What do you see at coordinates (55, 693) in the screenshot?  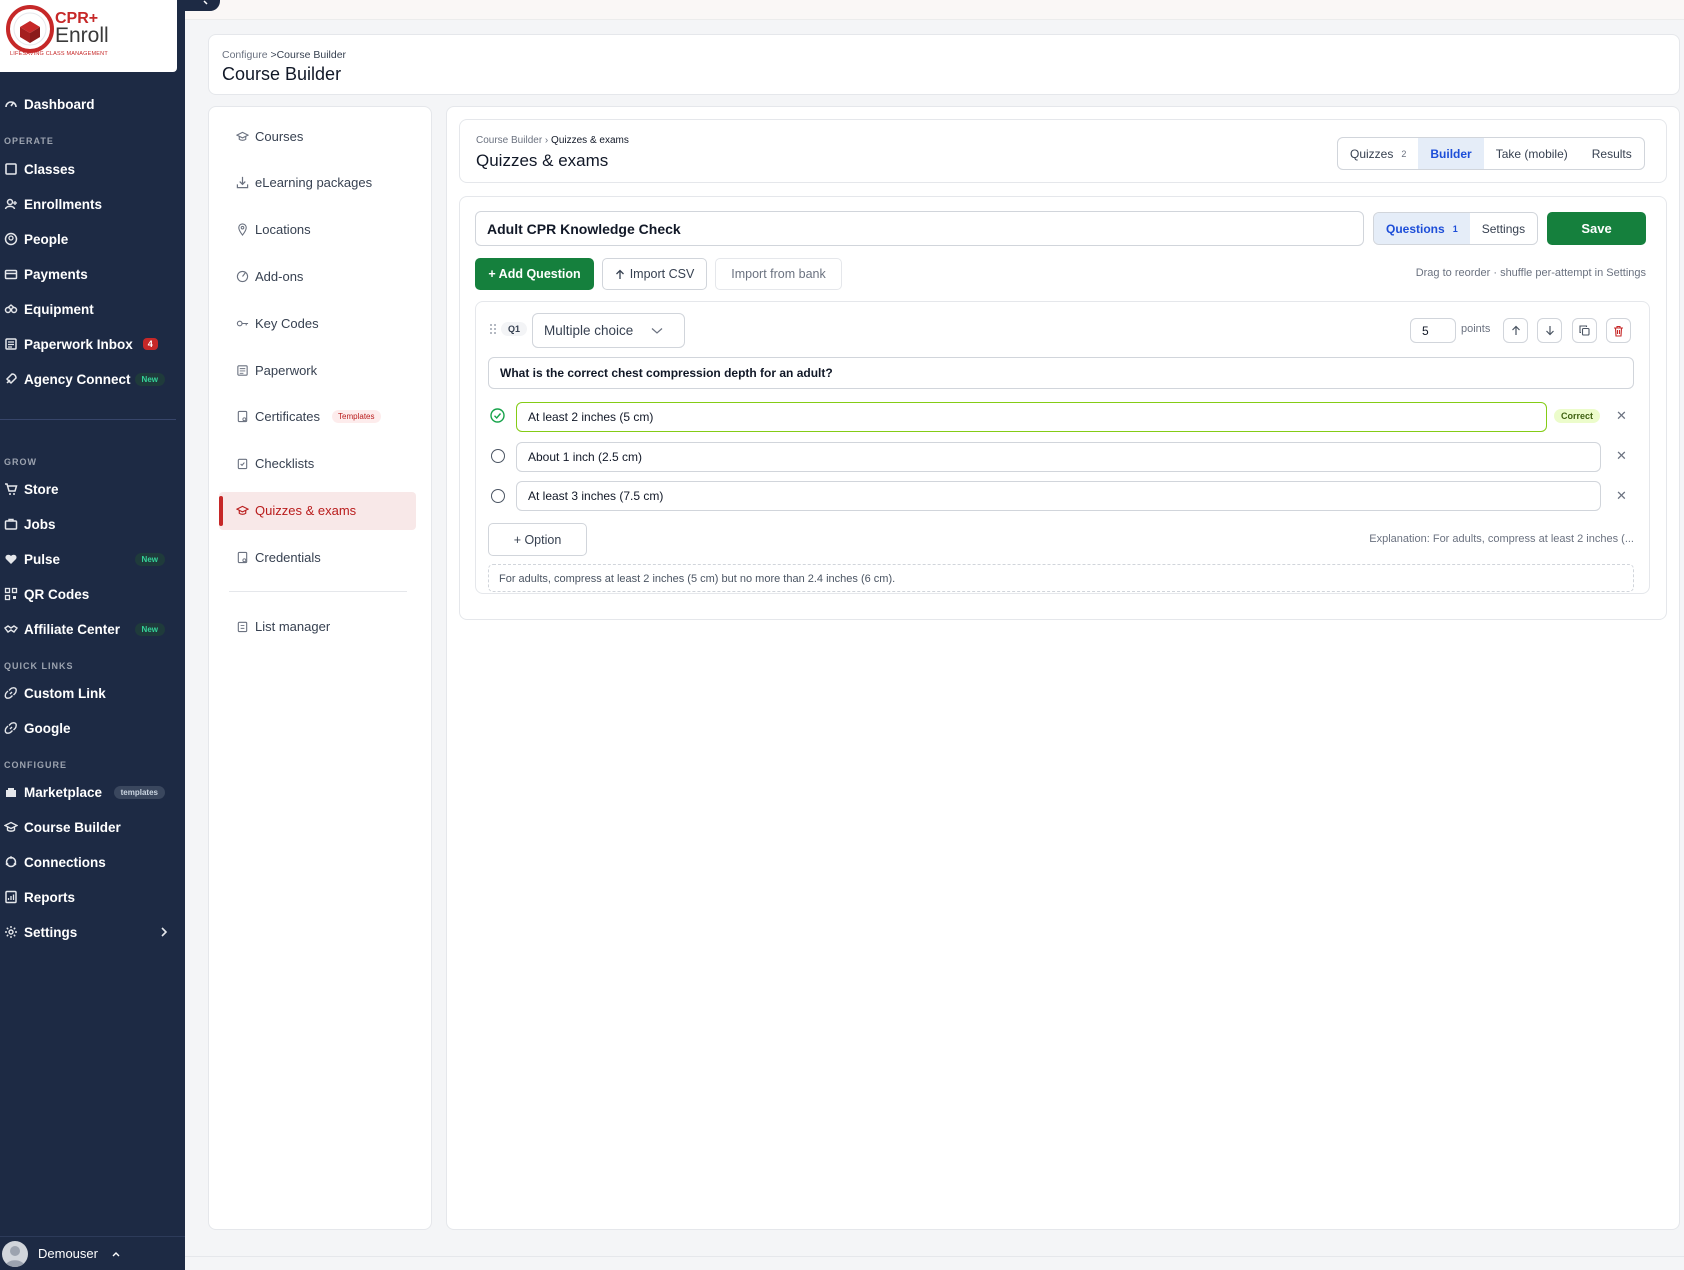 I see `nav-custom-link: Custom Link` at bounding box center [55, 693].